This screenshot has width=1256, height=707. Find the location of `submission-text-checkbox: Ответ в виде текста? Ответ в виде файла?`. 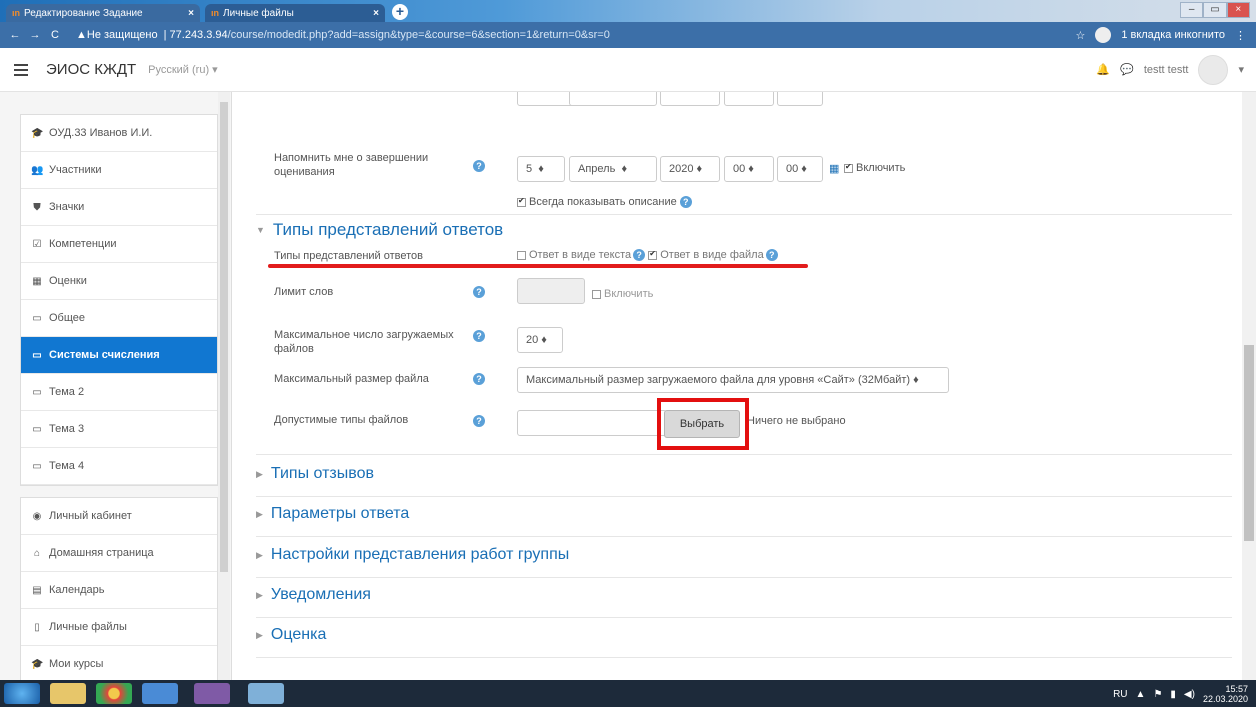

submission-text-checkbox: Ответ в виде текста? Ответ в виде файла? is located at coordinates (647, 255).